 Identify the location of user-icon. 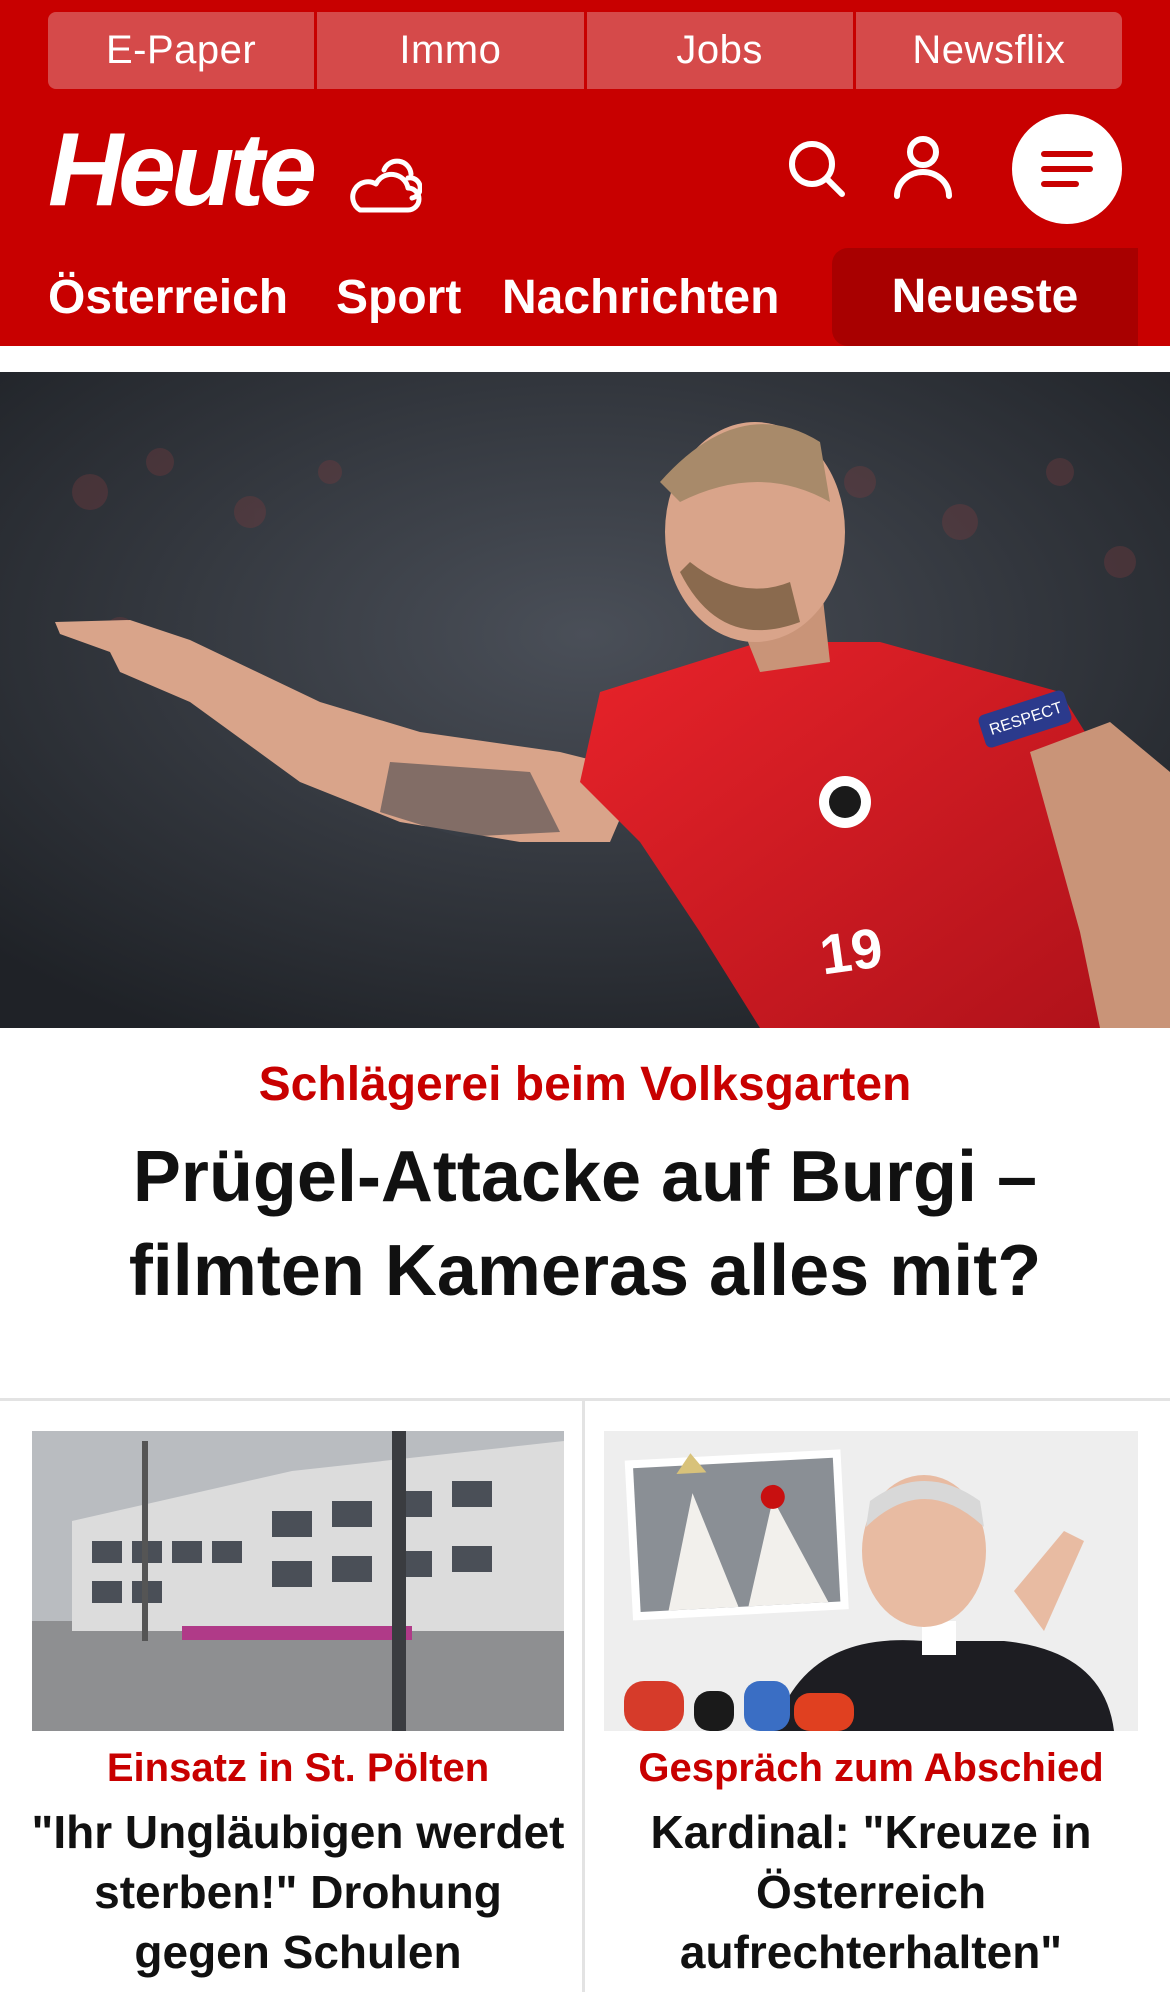
(923, 167).